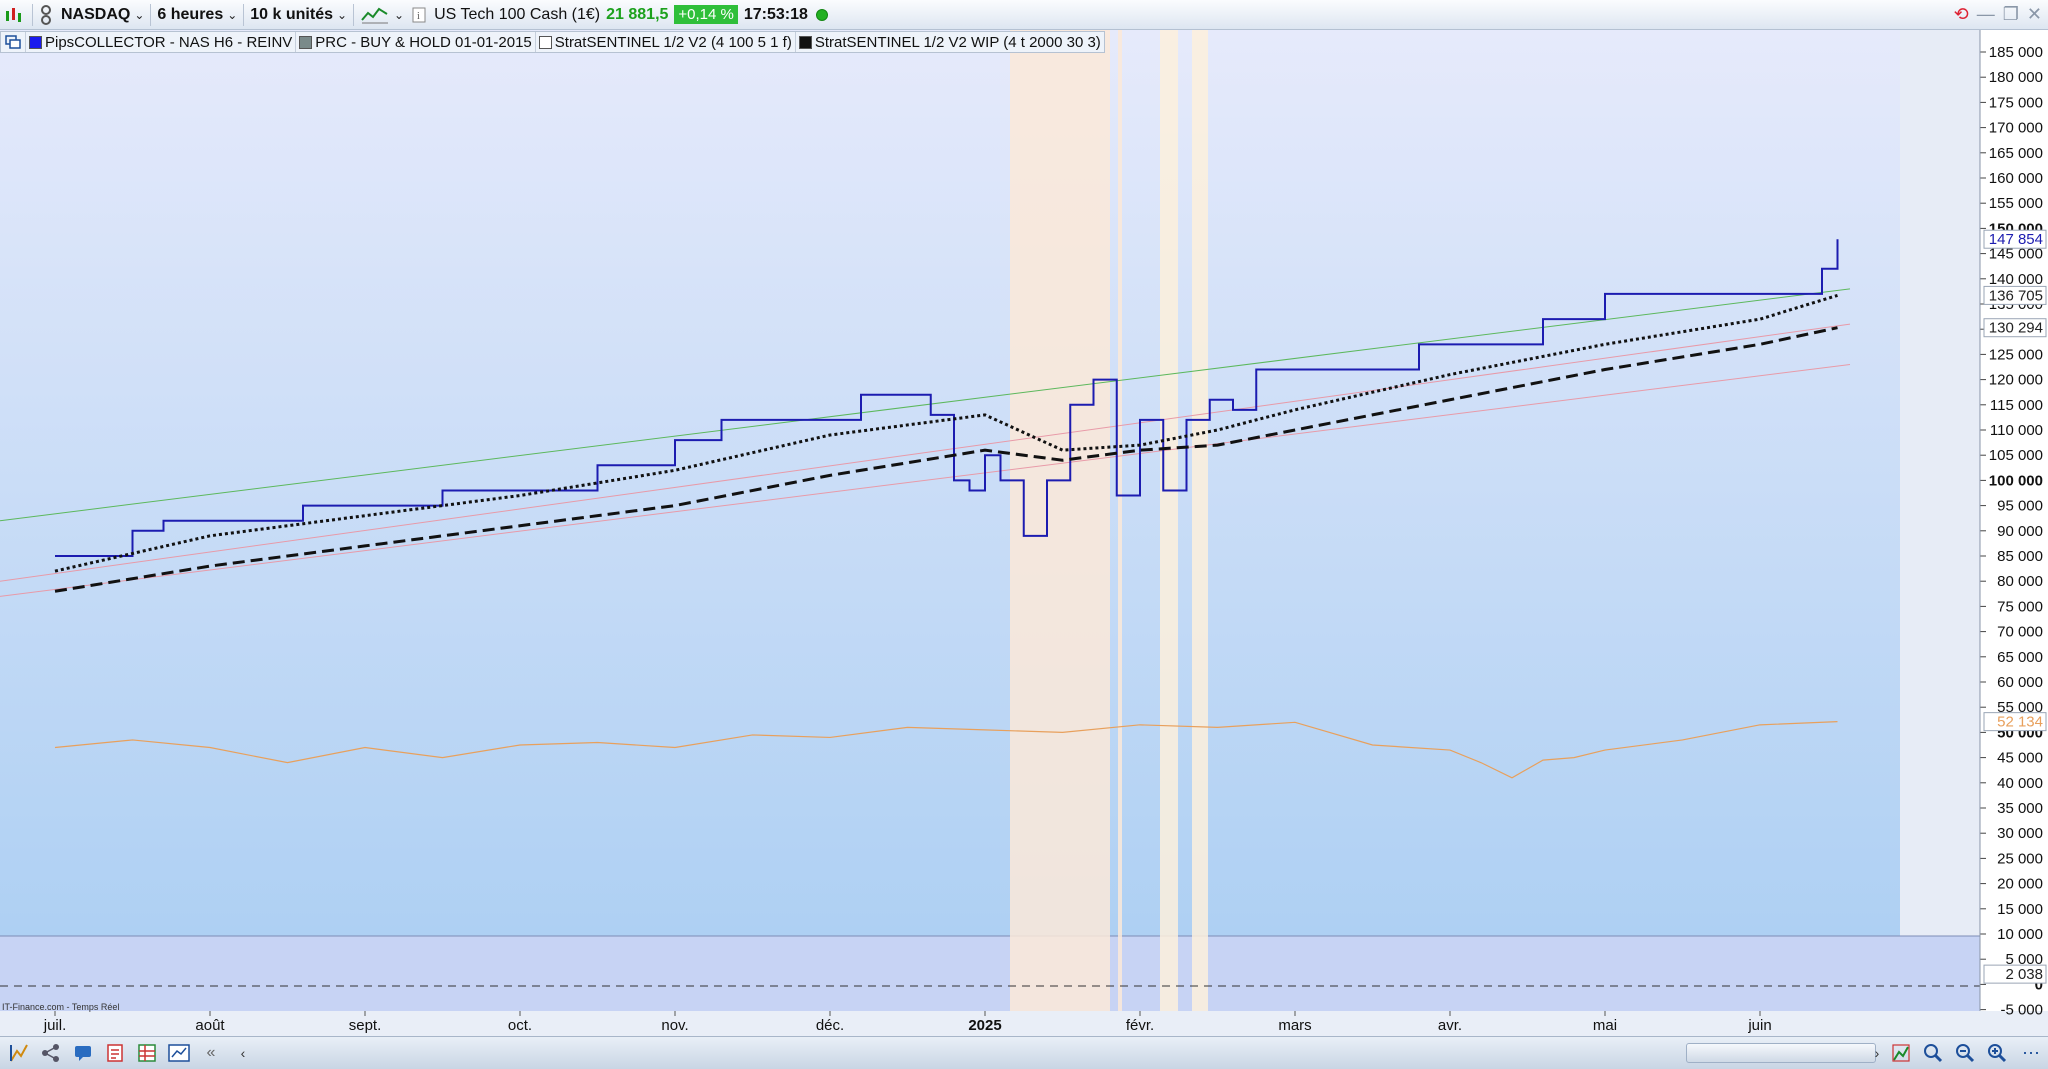 The width and height of the screenshot is (2048, 1069). Describe the element at coordinates (46, 15) in the screenshot. I see `link-icon` at that location.